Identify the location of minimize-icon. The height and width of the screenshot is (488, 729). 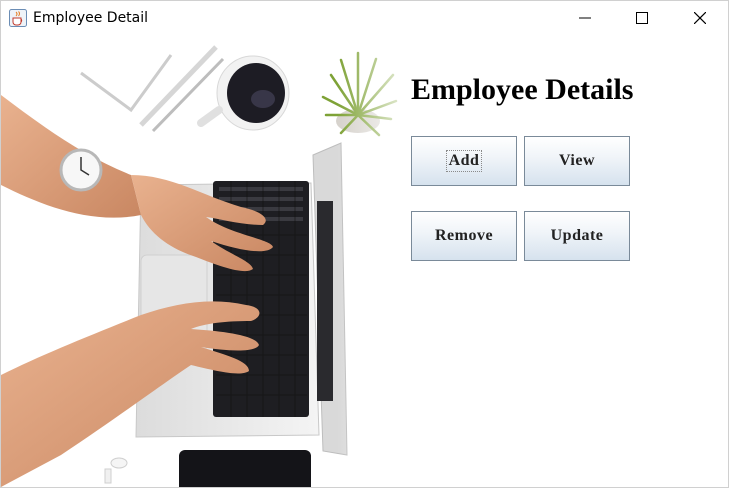
(585, 18).